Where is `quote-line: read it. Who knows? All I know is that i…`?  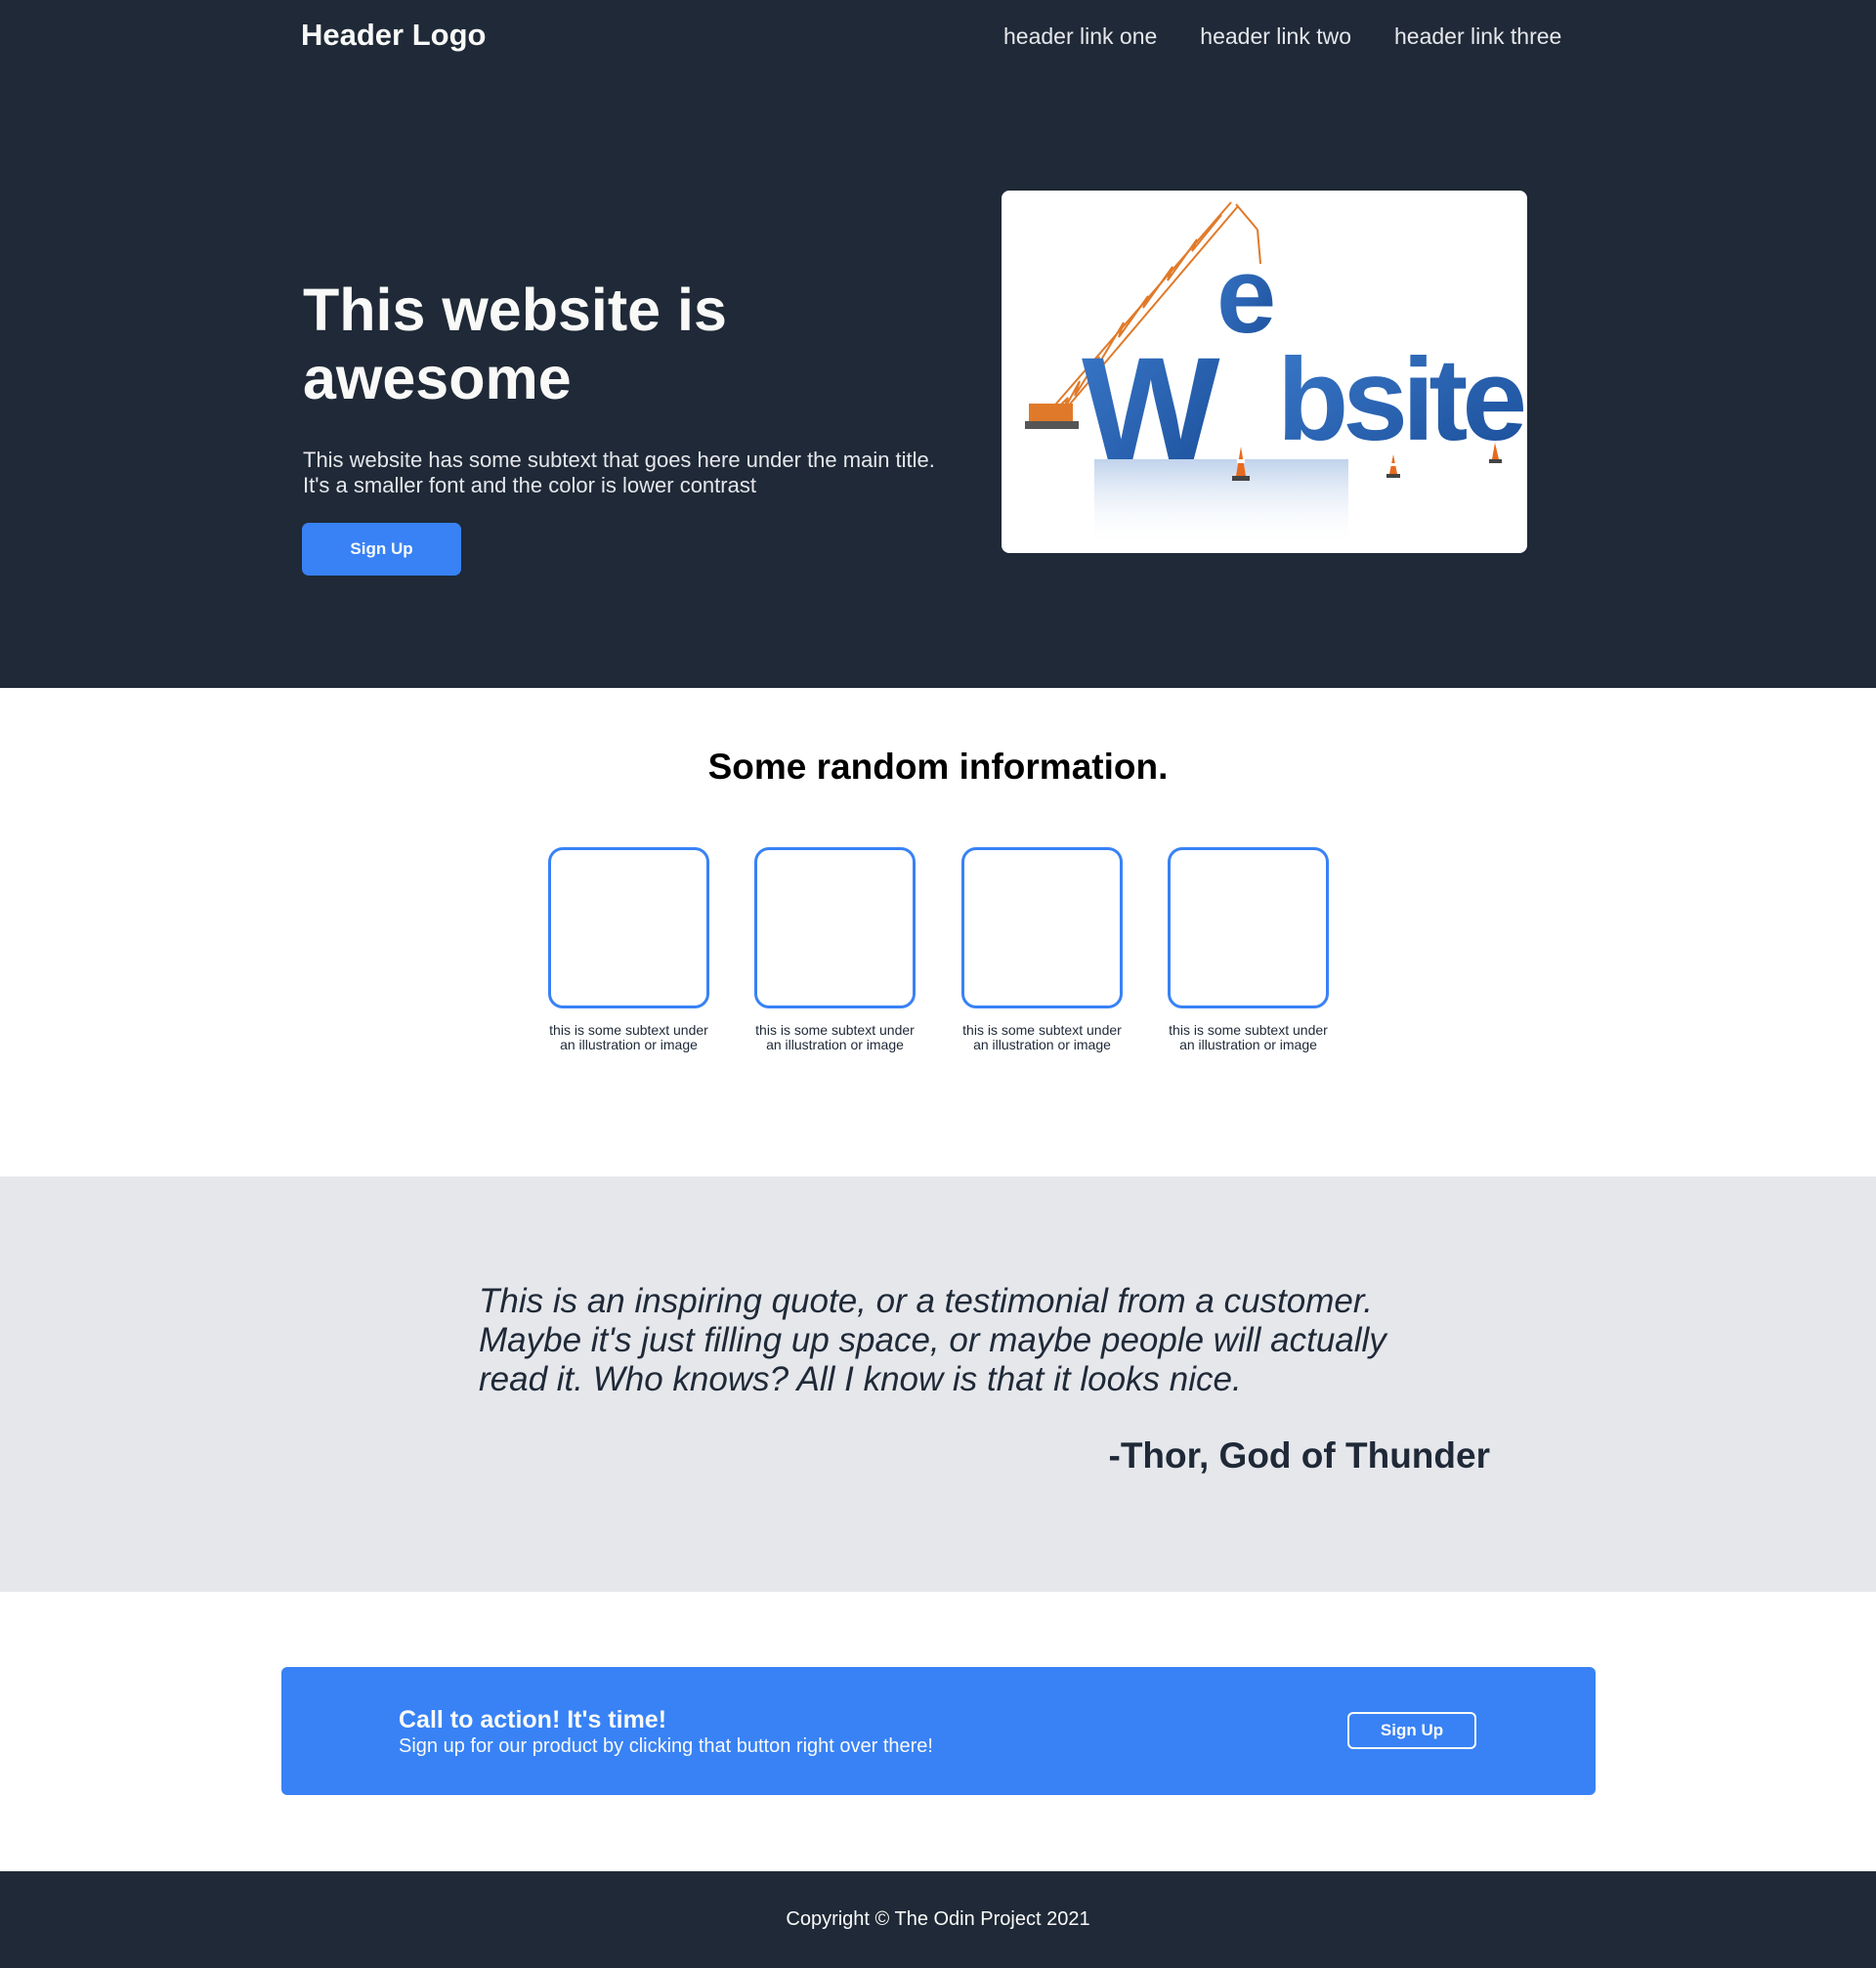 quote-line: read it. Who knows? All I know is that i… is located at coordinates (860, 1379).